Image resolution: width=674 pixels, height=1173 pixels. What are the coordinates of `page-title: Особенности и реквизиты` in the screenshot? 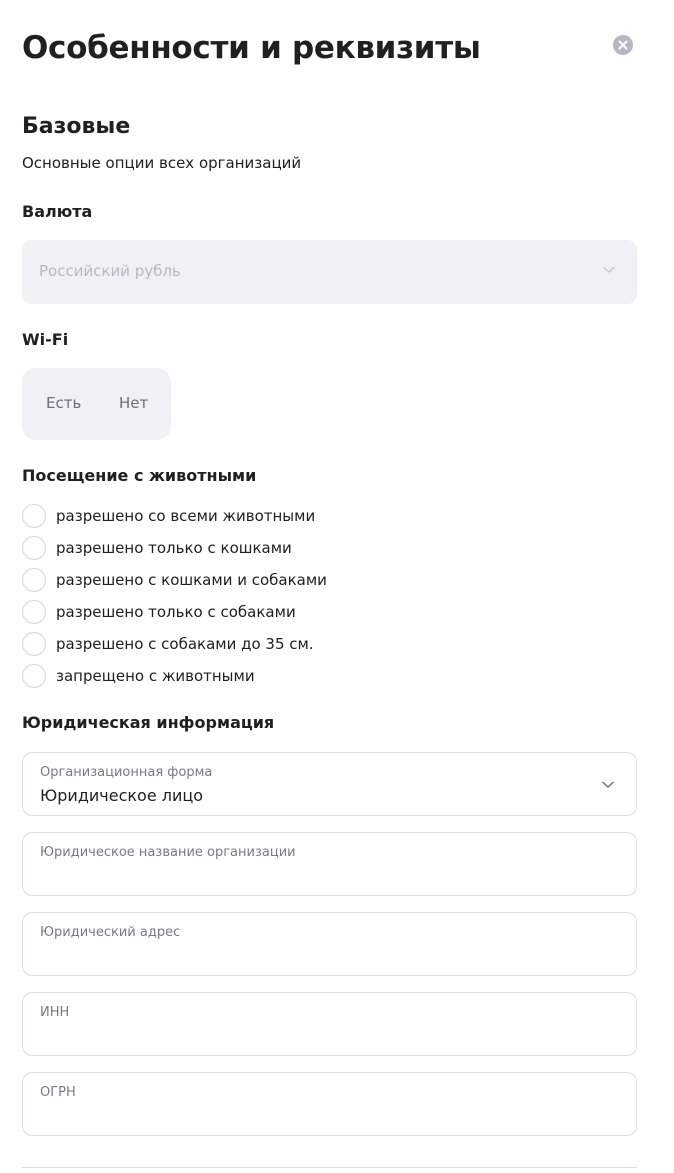 It's located at (251, 48).